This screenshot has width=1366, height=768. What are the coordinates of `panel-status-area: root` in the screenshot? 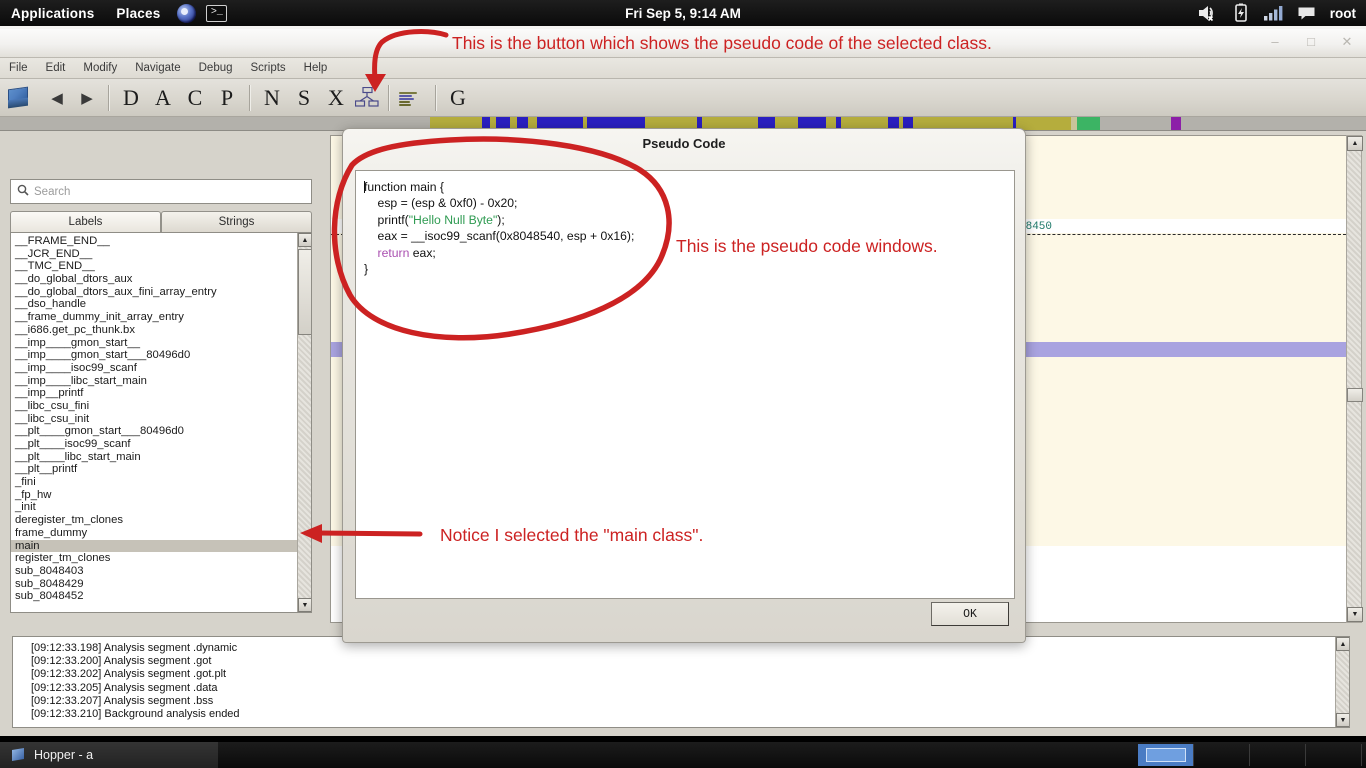 It's located at (1281, 13).